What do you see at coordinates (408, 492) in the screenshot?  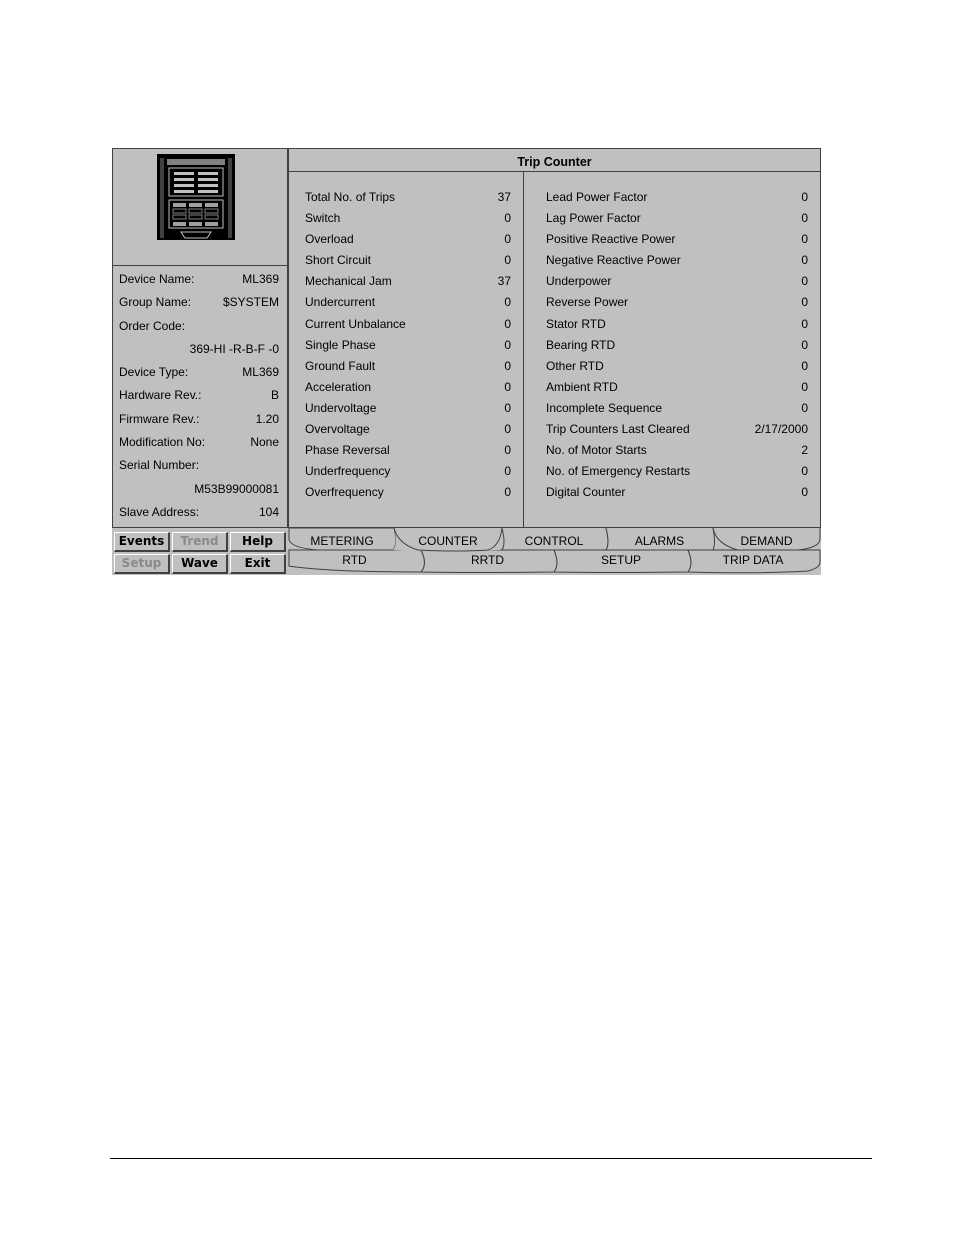 I see `counter-row: Overfrequency 0` at bounding box center [408, 492].